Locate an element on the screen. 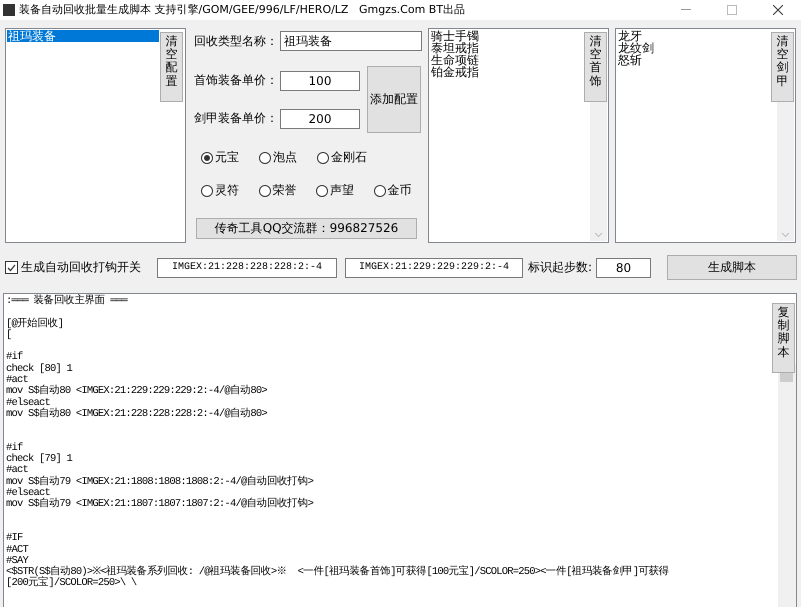 The width and height of the screenshot is (801, 607). field-label: 标识起步数: is located at coordinates (560, 267).